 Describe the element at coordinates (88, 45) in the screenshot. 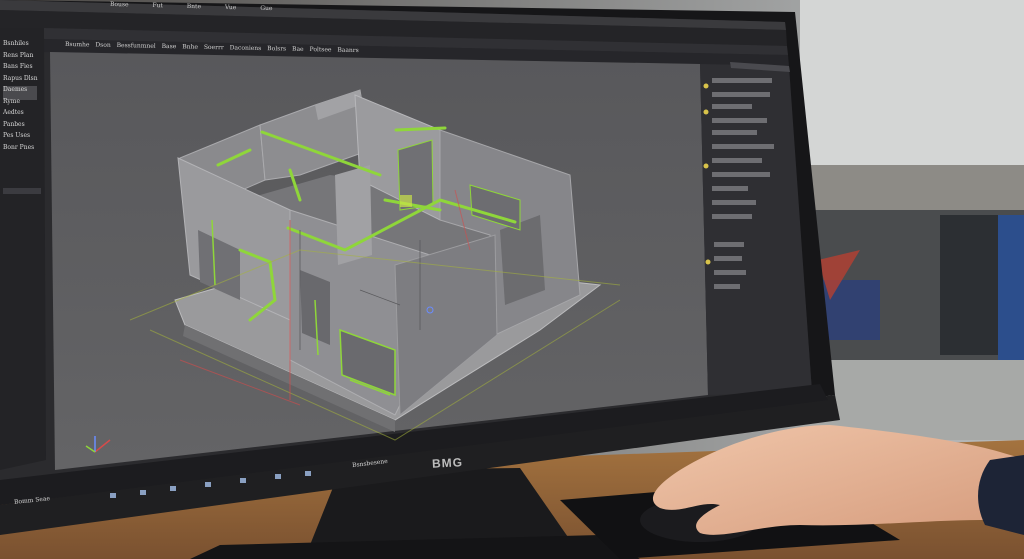

I see `tab: Bsumhe Dson` at that location.